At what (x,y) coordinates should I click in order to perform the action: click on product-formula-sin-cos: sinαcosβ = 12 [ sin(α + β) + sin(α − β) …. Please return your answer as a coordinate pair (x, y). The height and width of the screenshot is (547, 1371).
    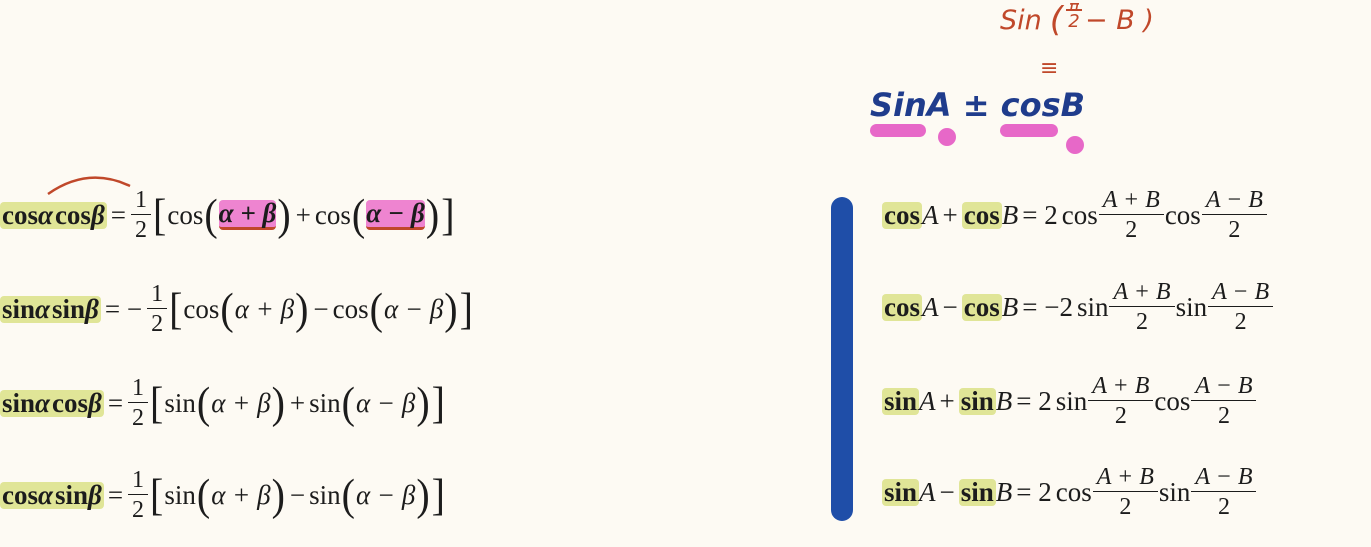
    Looking at the image, I should click on (222, 403).